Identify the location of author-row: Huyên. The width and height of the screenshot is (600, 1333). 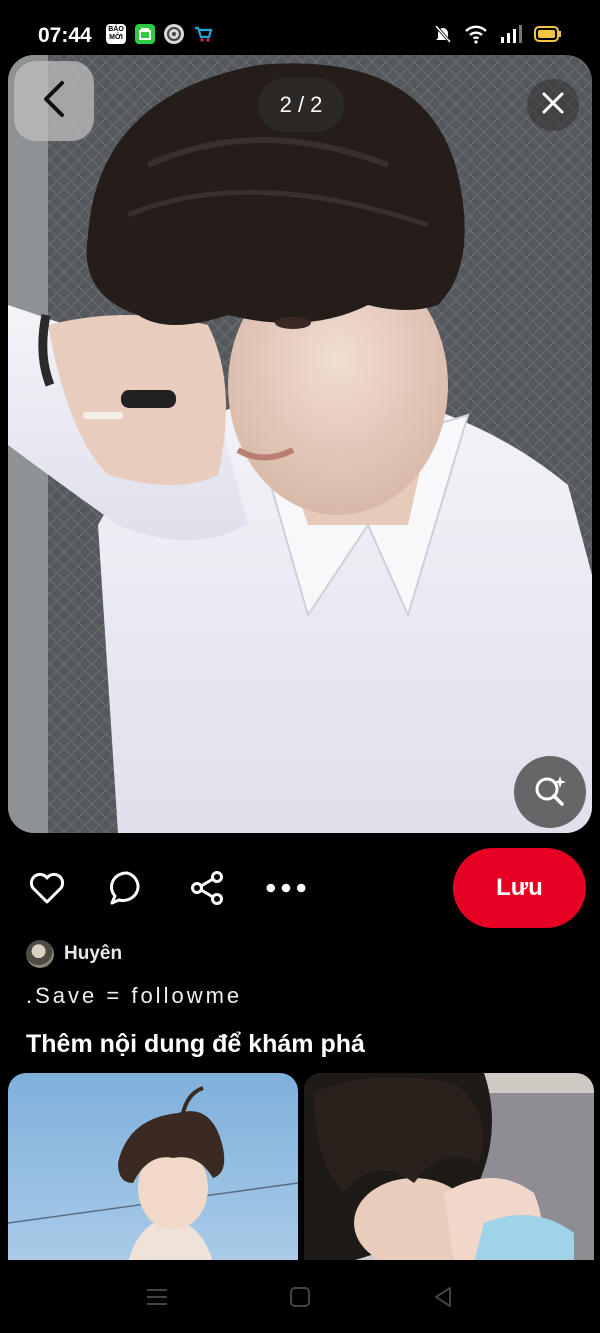
(74, 954).